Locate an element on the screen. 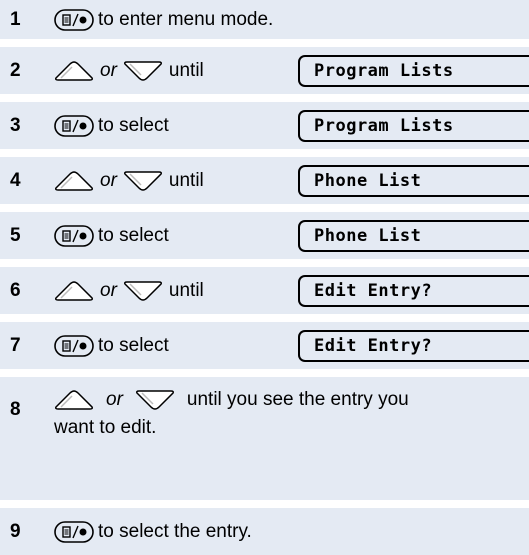 Image resolution: width=529 pixels, height=555 pixels. step-number: 2 is located at coordinates (15, 70).